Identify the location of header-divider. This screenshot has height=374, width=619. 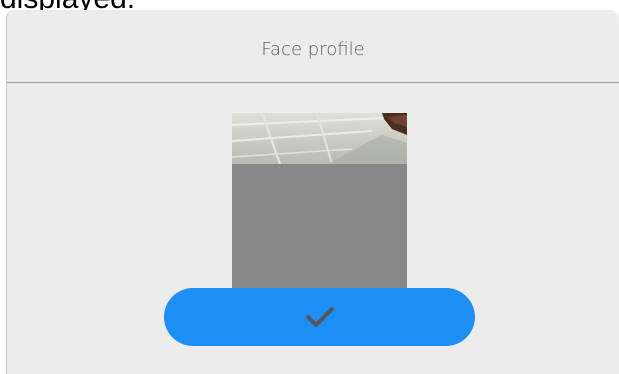
(313, 82).